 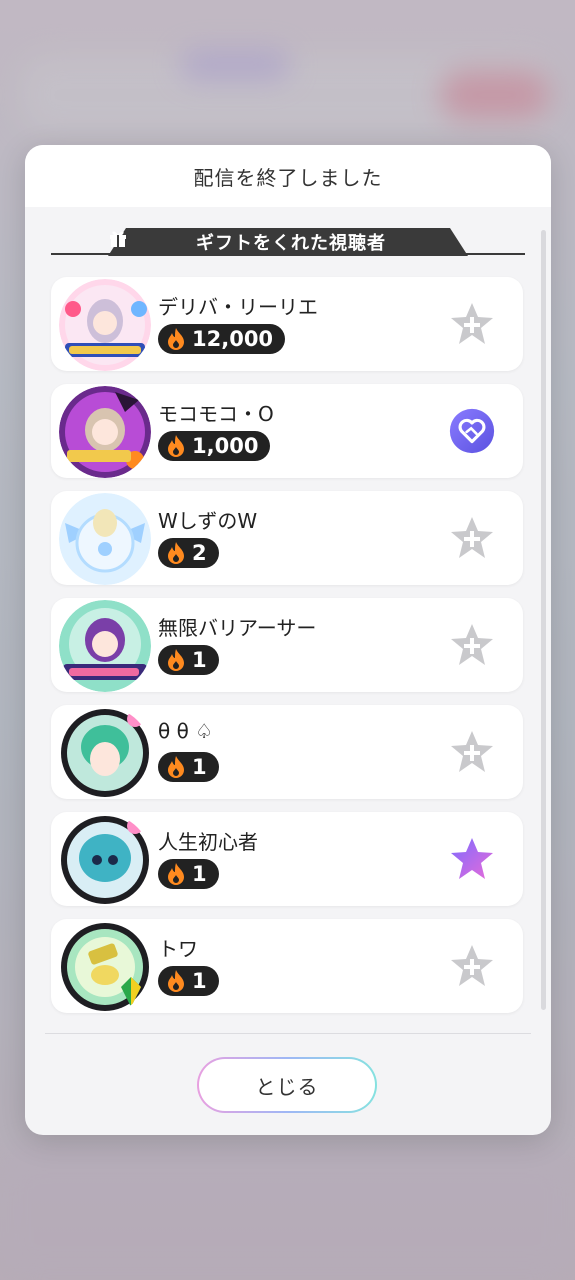 What do you see at coordinates (287, 1085) in the screenshot?
I see `close-button: とじる` at bounding box center [287, 1085].